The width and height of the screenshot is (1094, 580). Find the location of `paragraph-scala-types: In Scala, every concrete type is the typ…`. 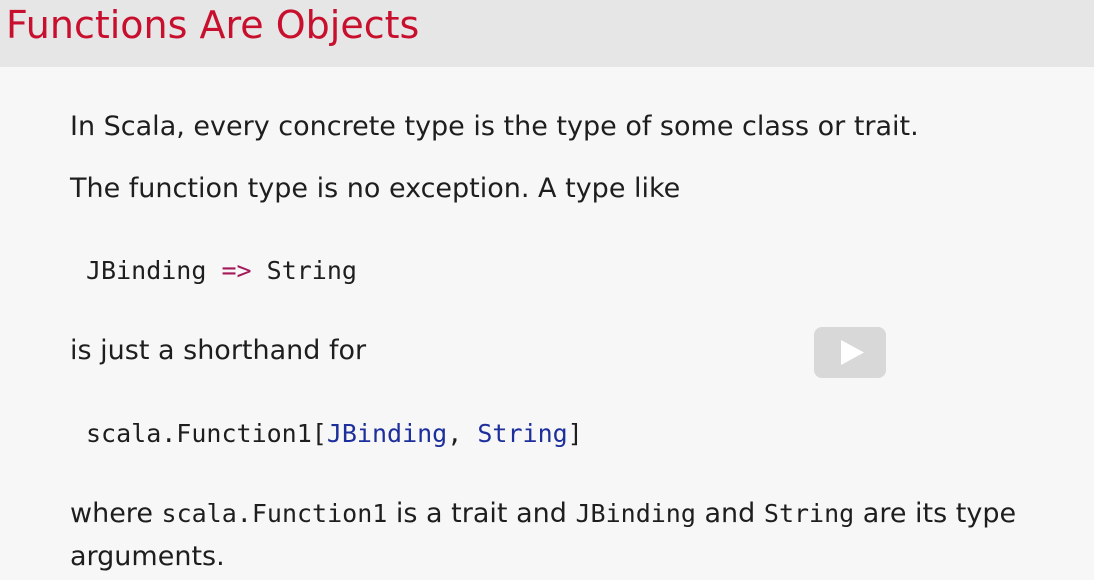

paragraph-scala-types: In Scala, every concrete type is the typ… is located at coordinates (494, 126).